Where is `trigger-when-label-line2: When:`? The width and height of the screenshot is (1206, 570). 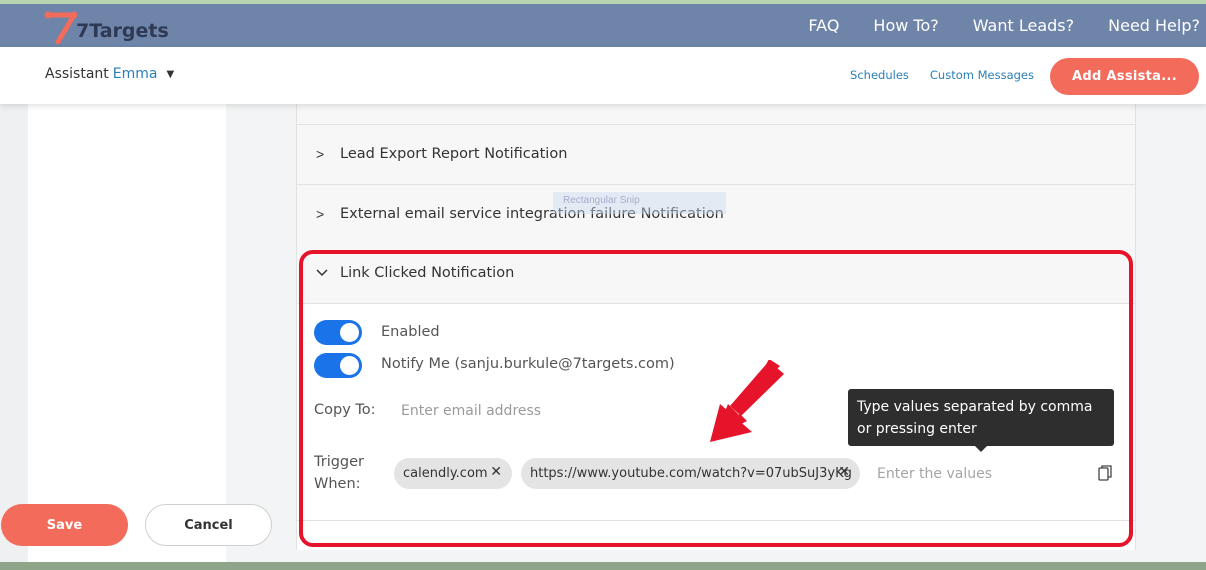
trigger-when-label-line2: When: is located at coordinates (337, 484).